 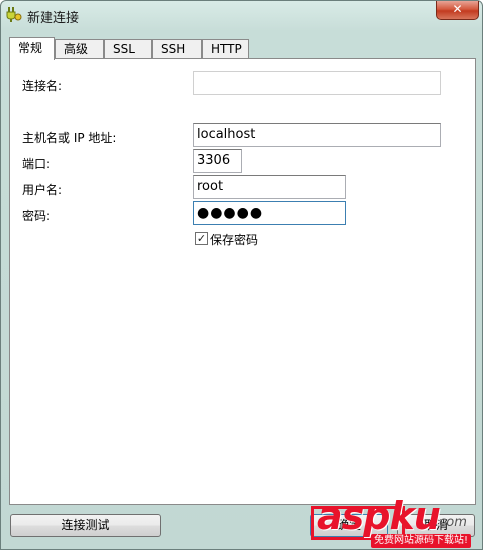 I want to click on tab-label: 常规, so click(x=30, y=48).